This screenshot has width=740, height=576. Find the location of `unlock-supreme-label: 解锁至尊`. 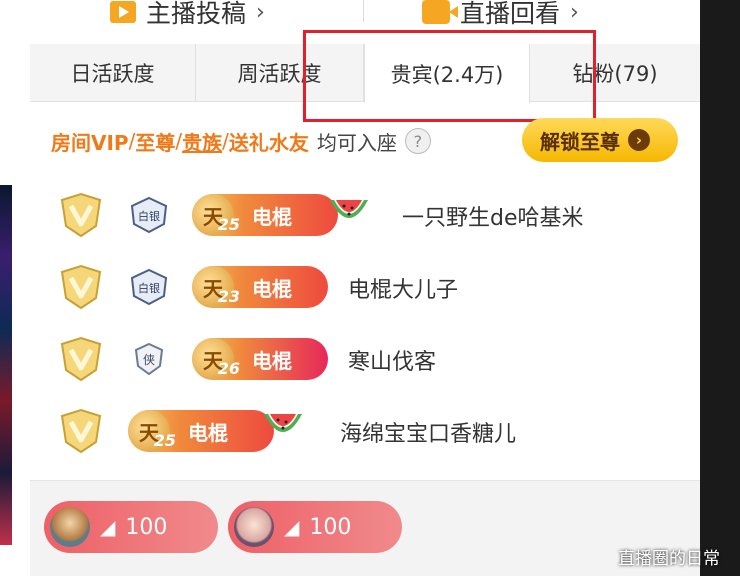

unlock-supreme-label: 解锁至尊 is located at coordinates (580, 141).